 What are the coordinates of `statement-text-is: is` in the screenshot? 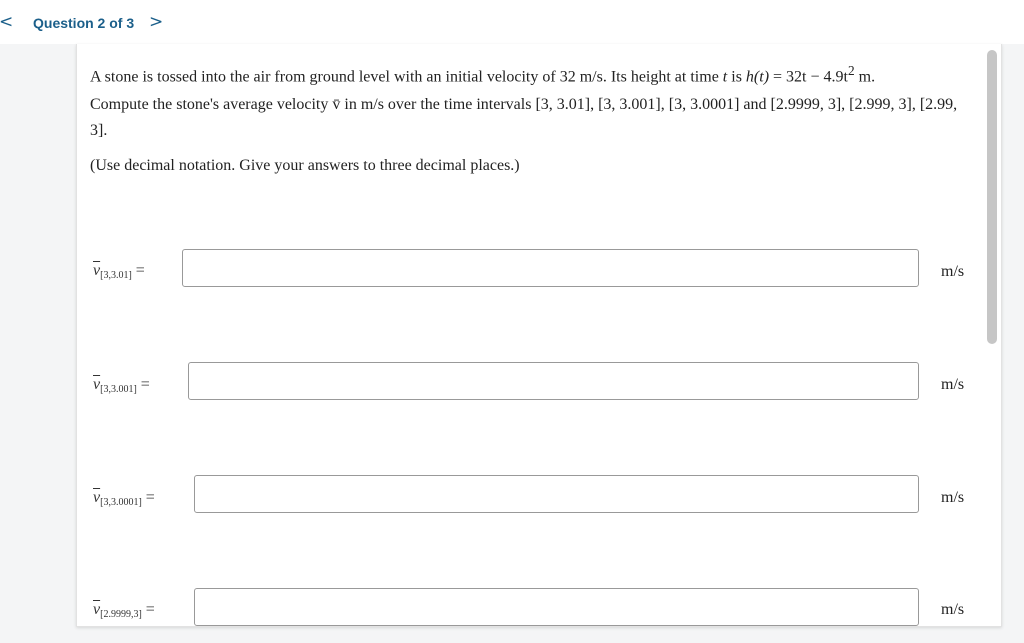 It's located at (736, 77).